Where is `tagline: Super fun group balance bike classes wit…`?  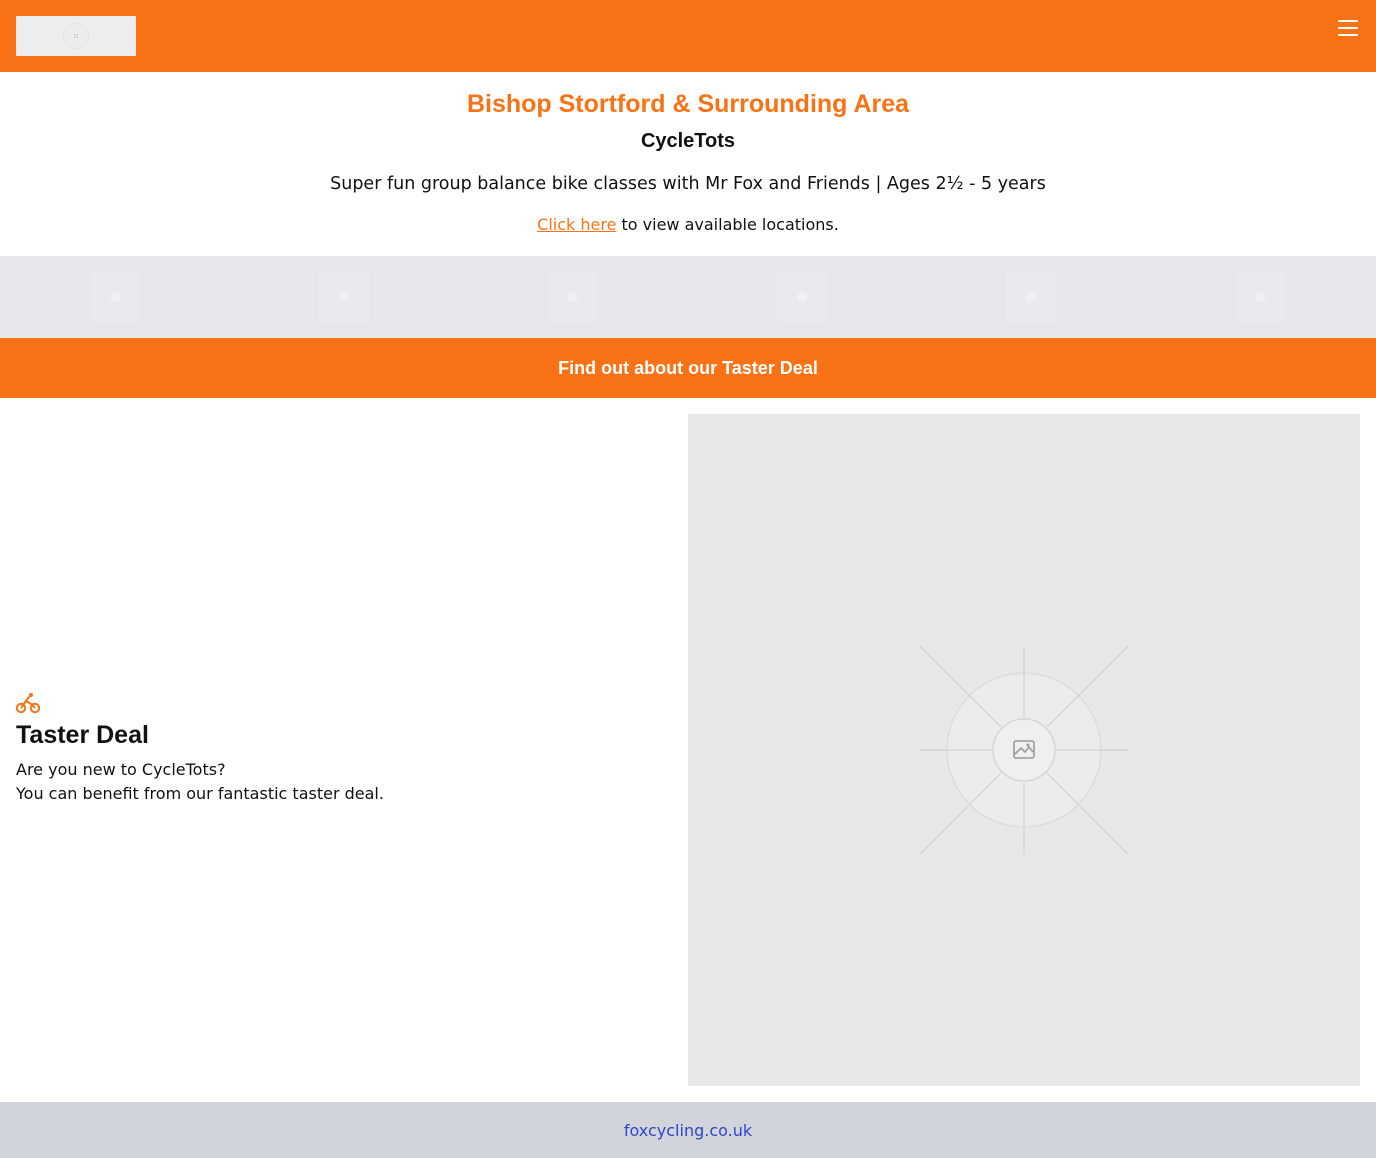
tagline: Super fun group balance bike classes wit… is located at coordinates (688, 184).